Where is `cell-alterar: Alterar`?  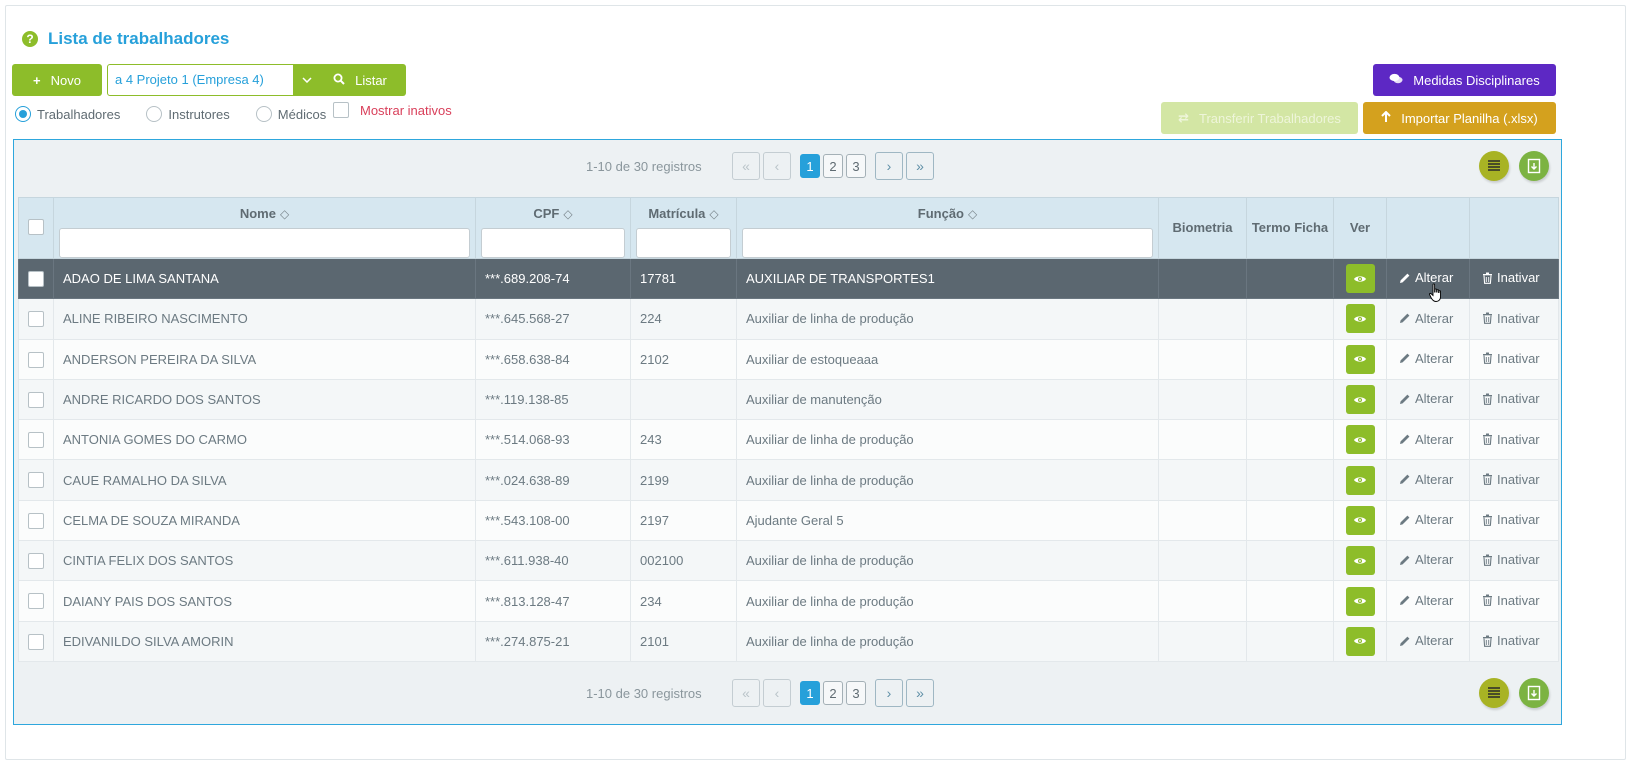
cell-alterar: Alterar is located at coordinates (1428, 319).